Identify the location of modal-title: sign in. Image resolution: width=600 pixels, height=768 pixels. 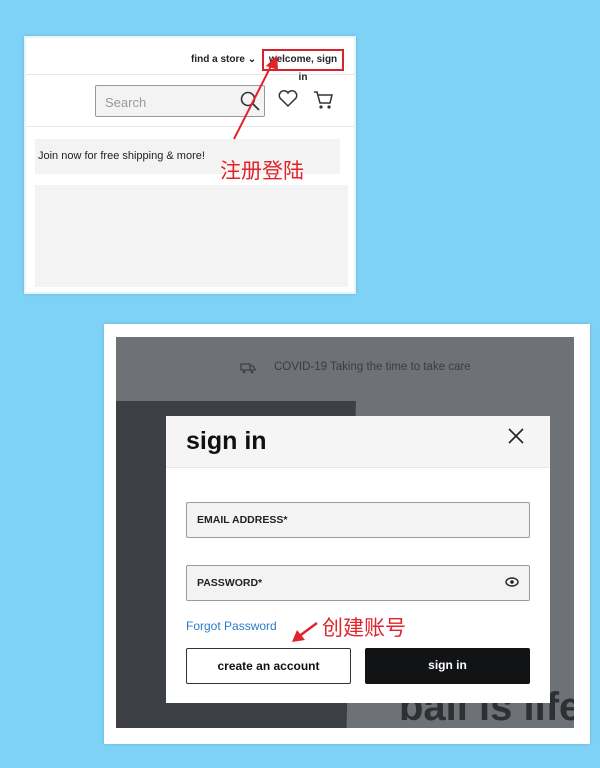
(226, 441).